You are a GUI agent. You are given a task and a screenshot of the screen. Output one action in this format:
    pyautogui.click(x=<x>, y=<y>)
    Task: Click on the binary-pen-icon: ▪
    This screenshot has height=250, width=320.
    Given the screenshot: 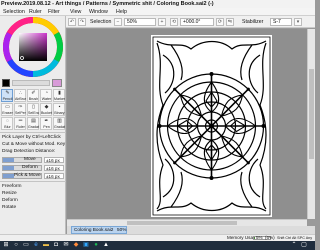 What is the action you would take?
    pyautogui.click(x=59, y=107)
    